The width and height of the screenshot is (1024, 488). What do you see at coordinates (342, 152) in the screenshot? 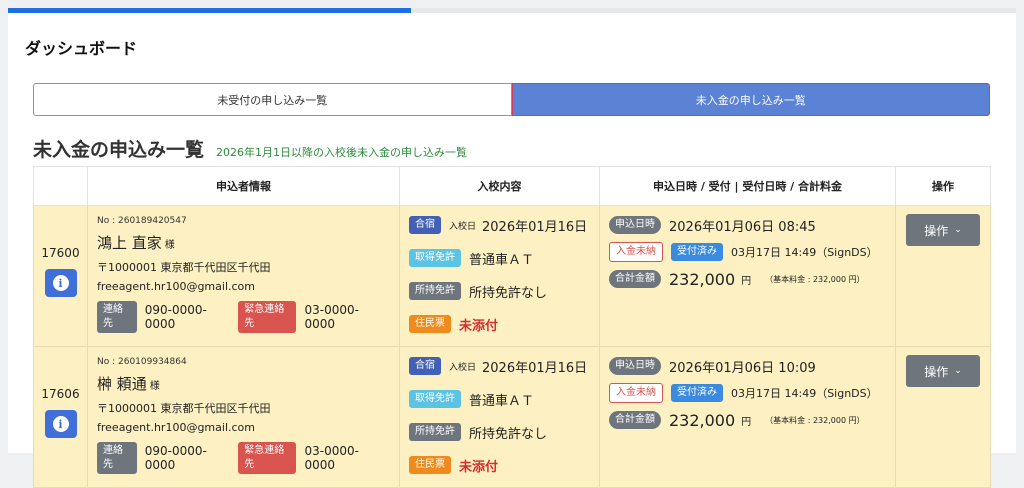
I see `section-subtitle: 2026年1月1日以降の入校後未入金の申し込み一覧` at bounding box center [342, 152].